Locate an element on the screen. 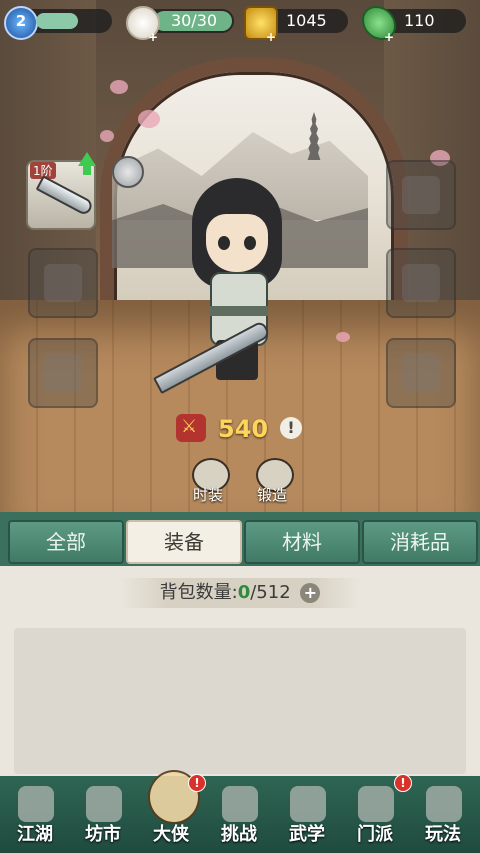  inventory-tabs: 全部 装备 材料 消耗品 is located at coordinates (240, 539).